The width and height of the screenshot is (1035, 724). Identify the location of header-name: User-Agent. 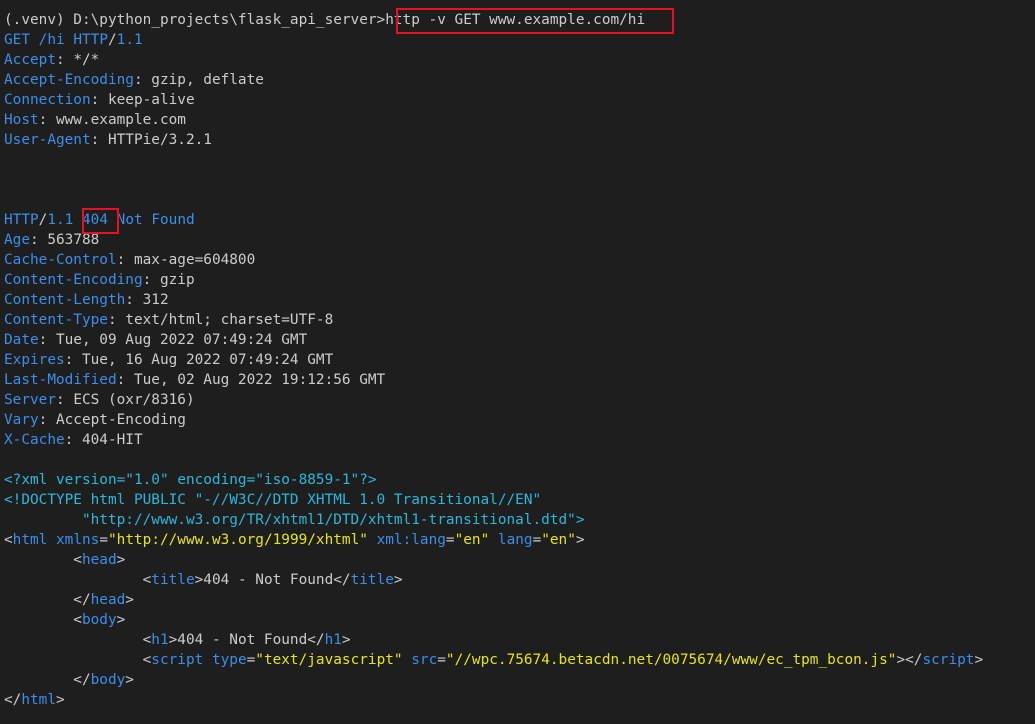
(47, 140).